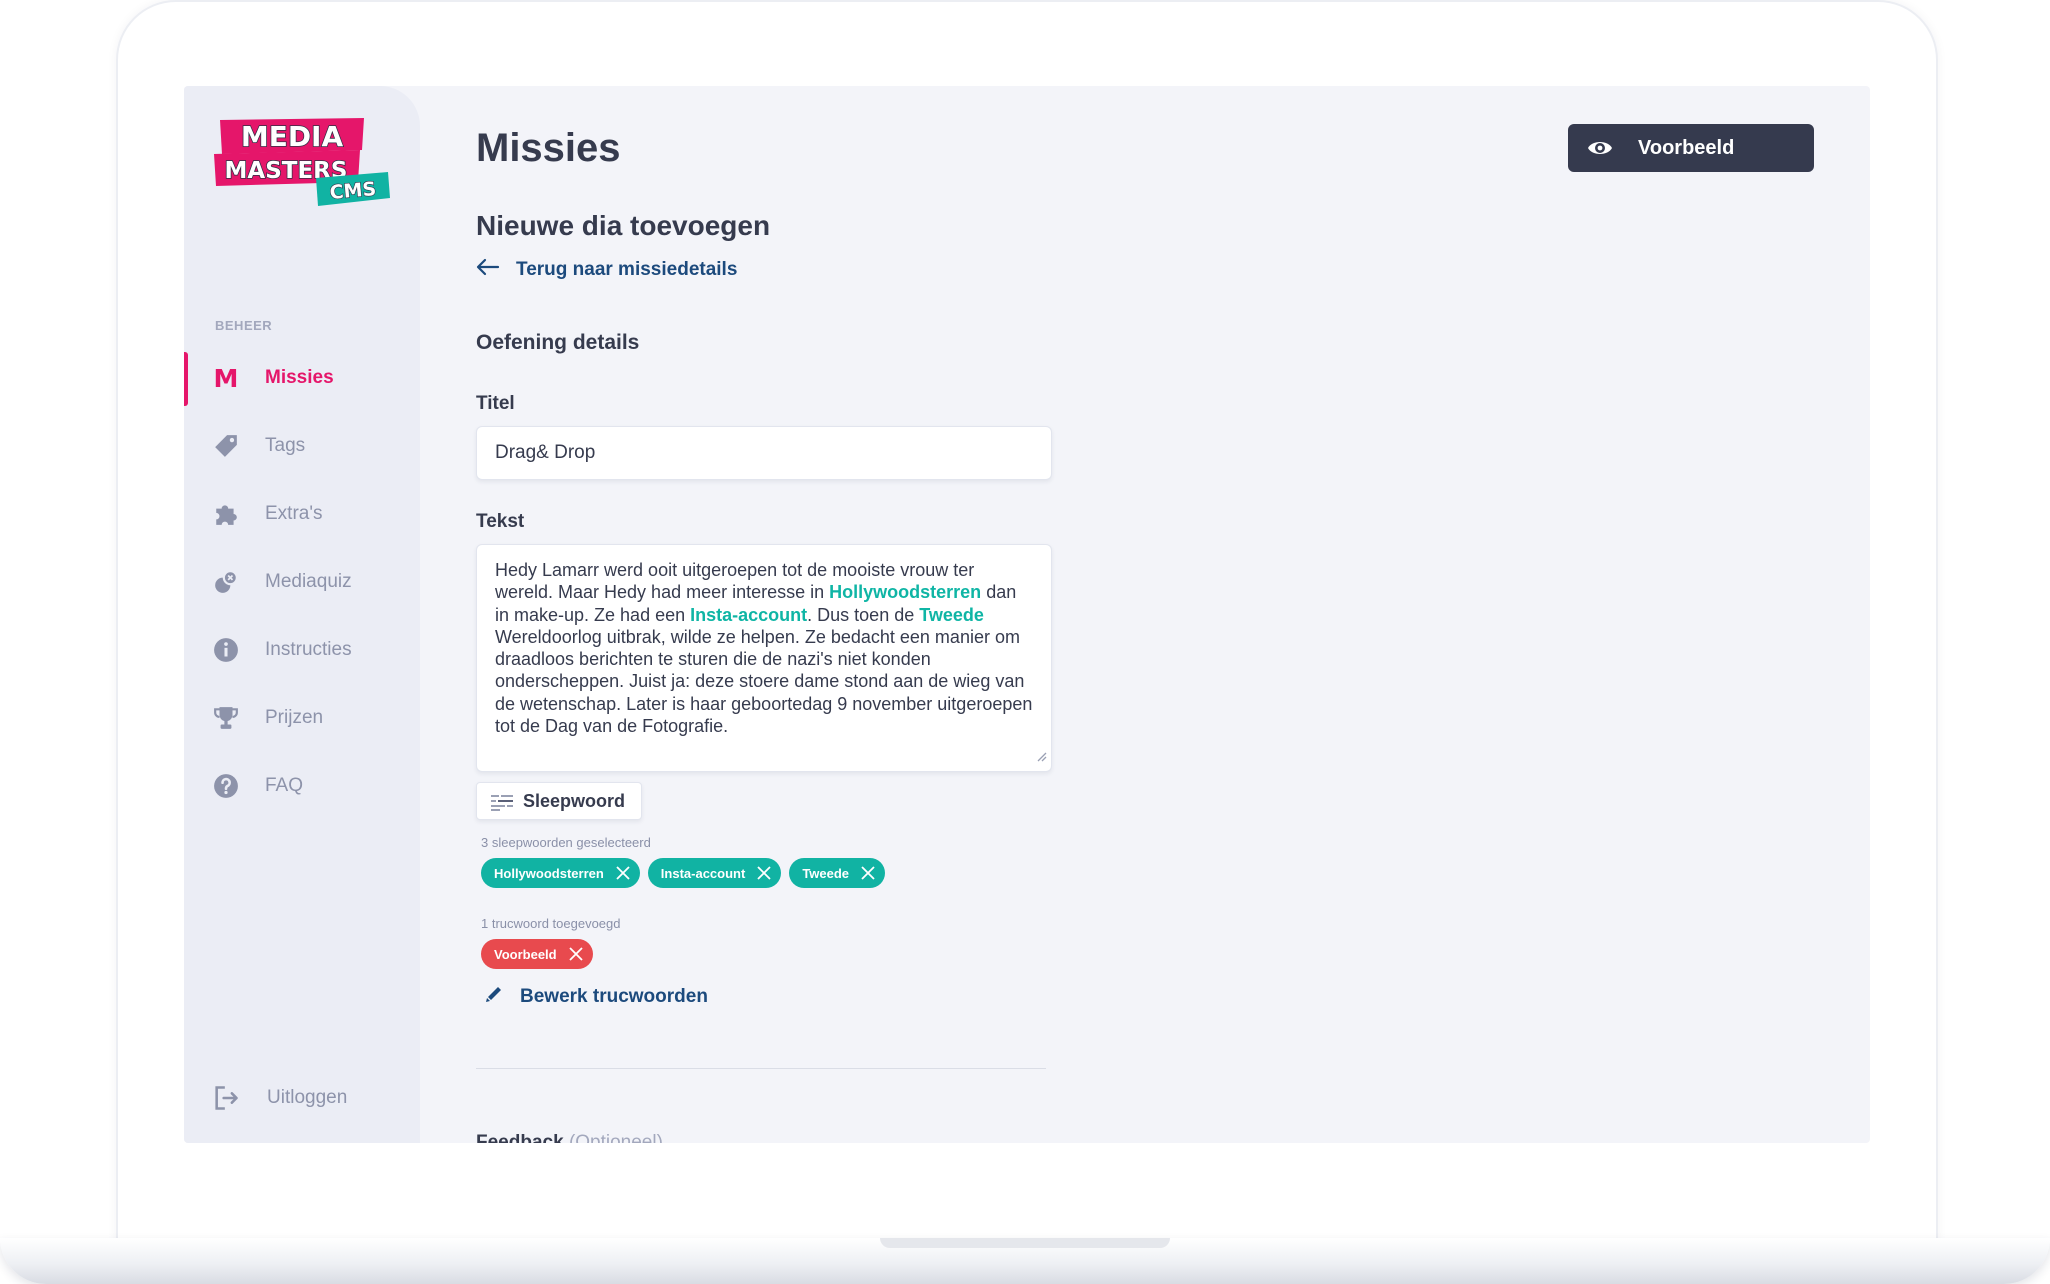 The width and height of the screenshot is (2050, 1284). I want to click on feedback-label: Feedback (Optioneel), so click(569, 1137).